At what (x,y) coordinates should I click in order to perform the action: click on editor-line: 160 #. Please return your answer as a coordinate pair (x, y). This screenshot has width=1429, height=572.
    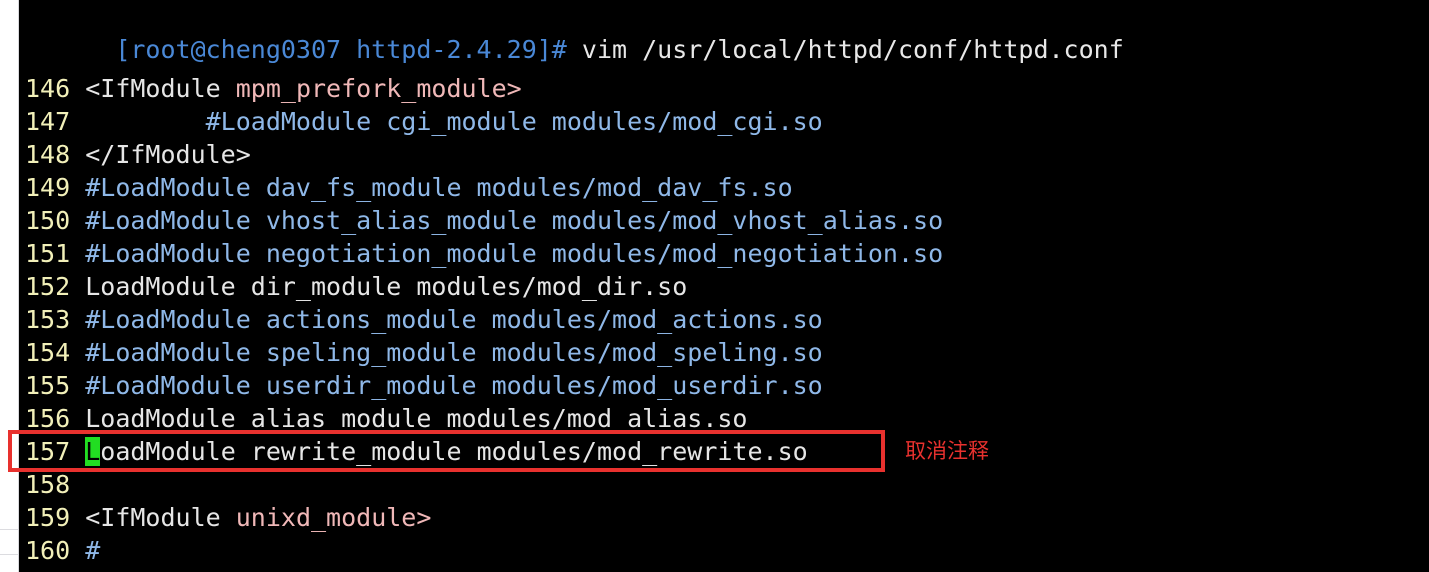
    Looking at the image, I should click on (62, 550).